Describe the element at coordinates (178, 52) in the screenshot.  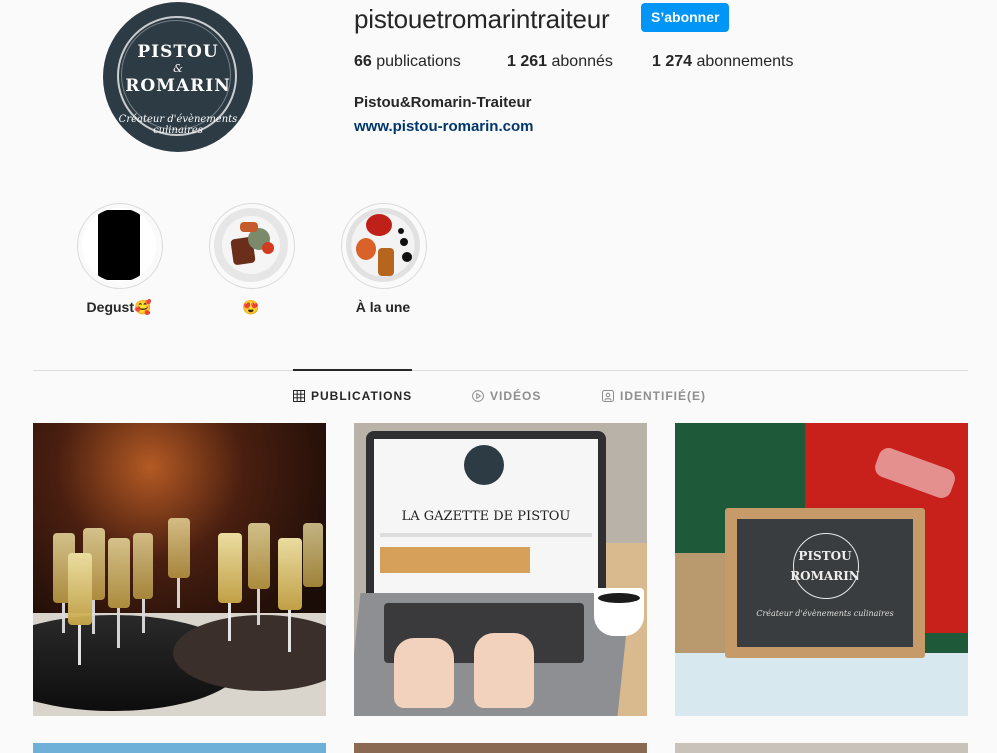
I see `avatar-logo-line1: PISTOU` at that location.